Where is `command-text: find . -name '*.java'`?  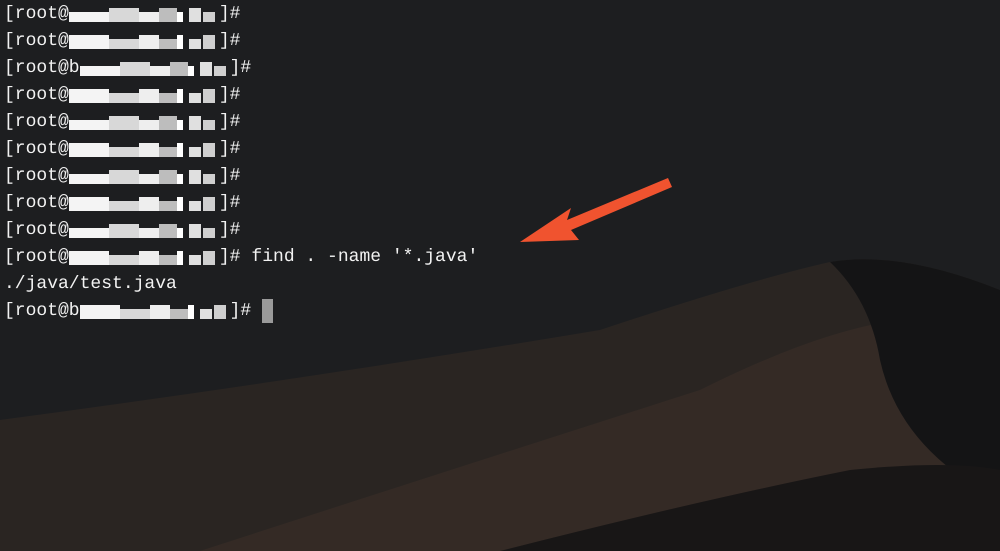 command-text: find . -name '*.java' is located at coordinates (364, 256).